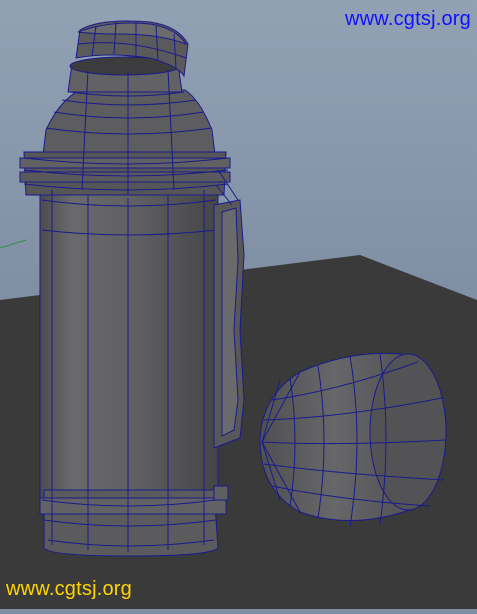 This screenshot has height=614, width=477. Describe the element at coordinates (408, 432) in the screenshot. I see `cup-rim` at that location.